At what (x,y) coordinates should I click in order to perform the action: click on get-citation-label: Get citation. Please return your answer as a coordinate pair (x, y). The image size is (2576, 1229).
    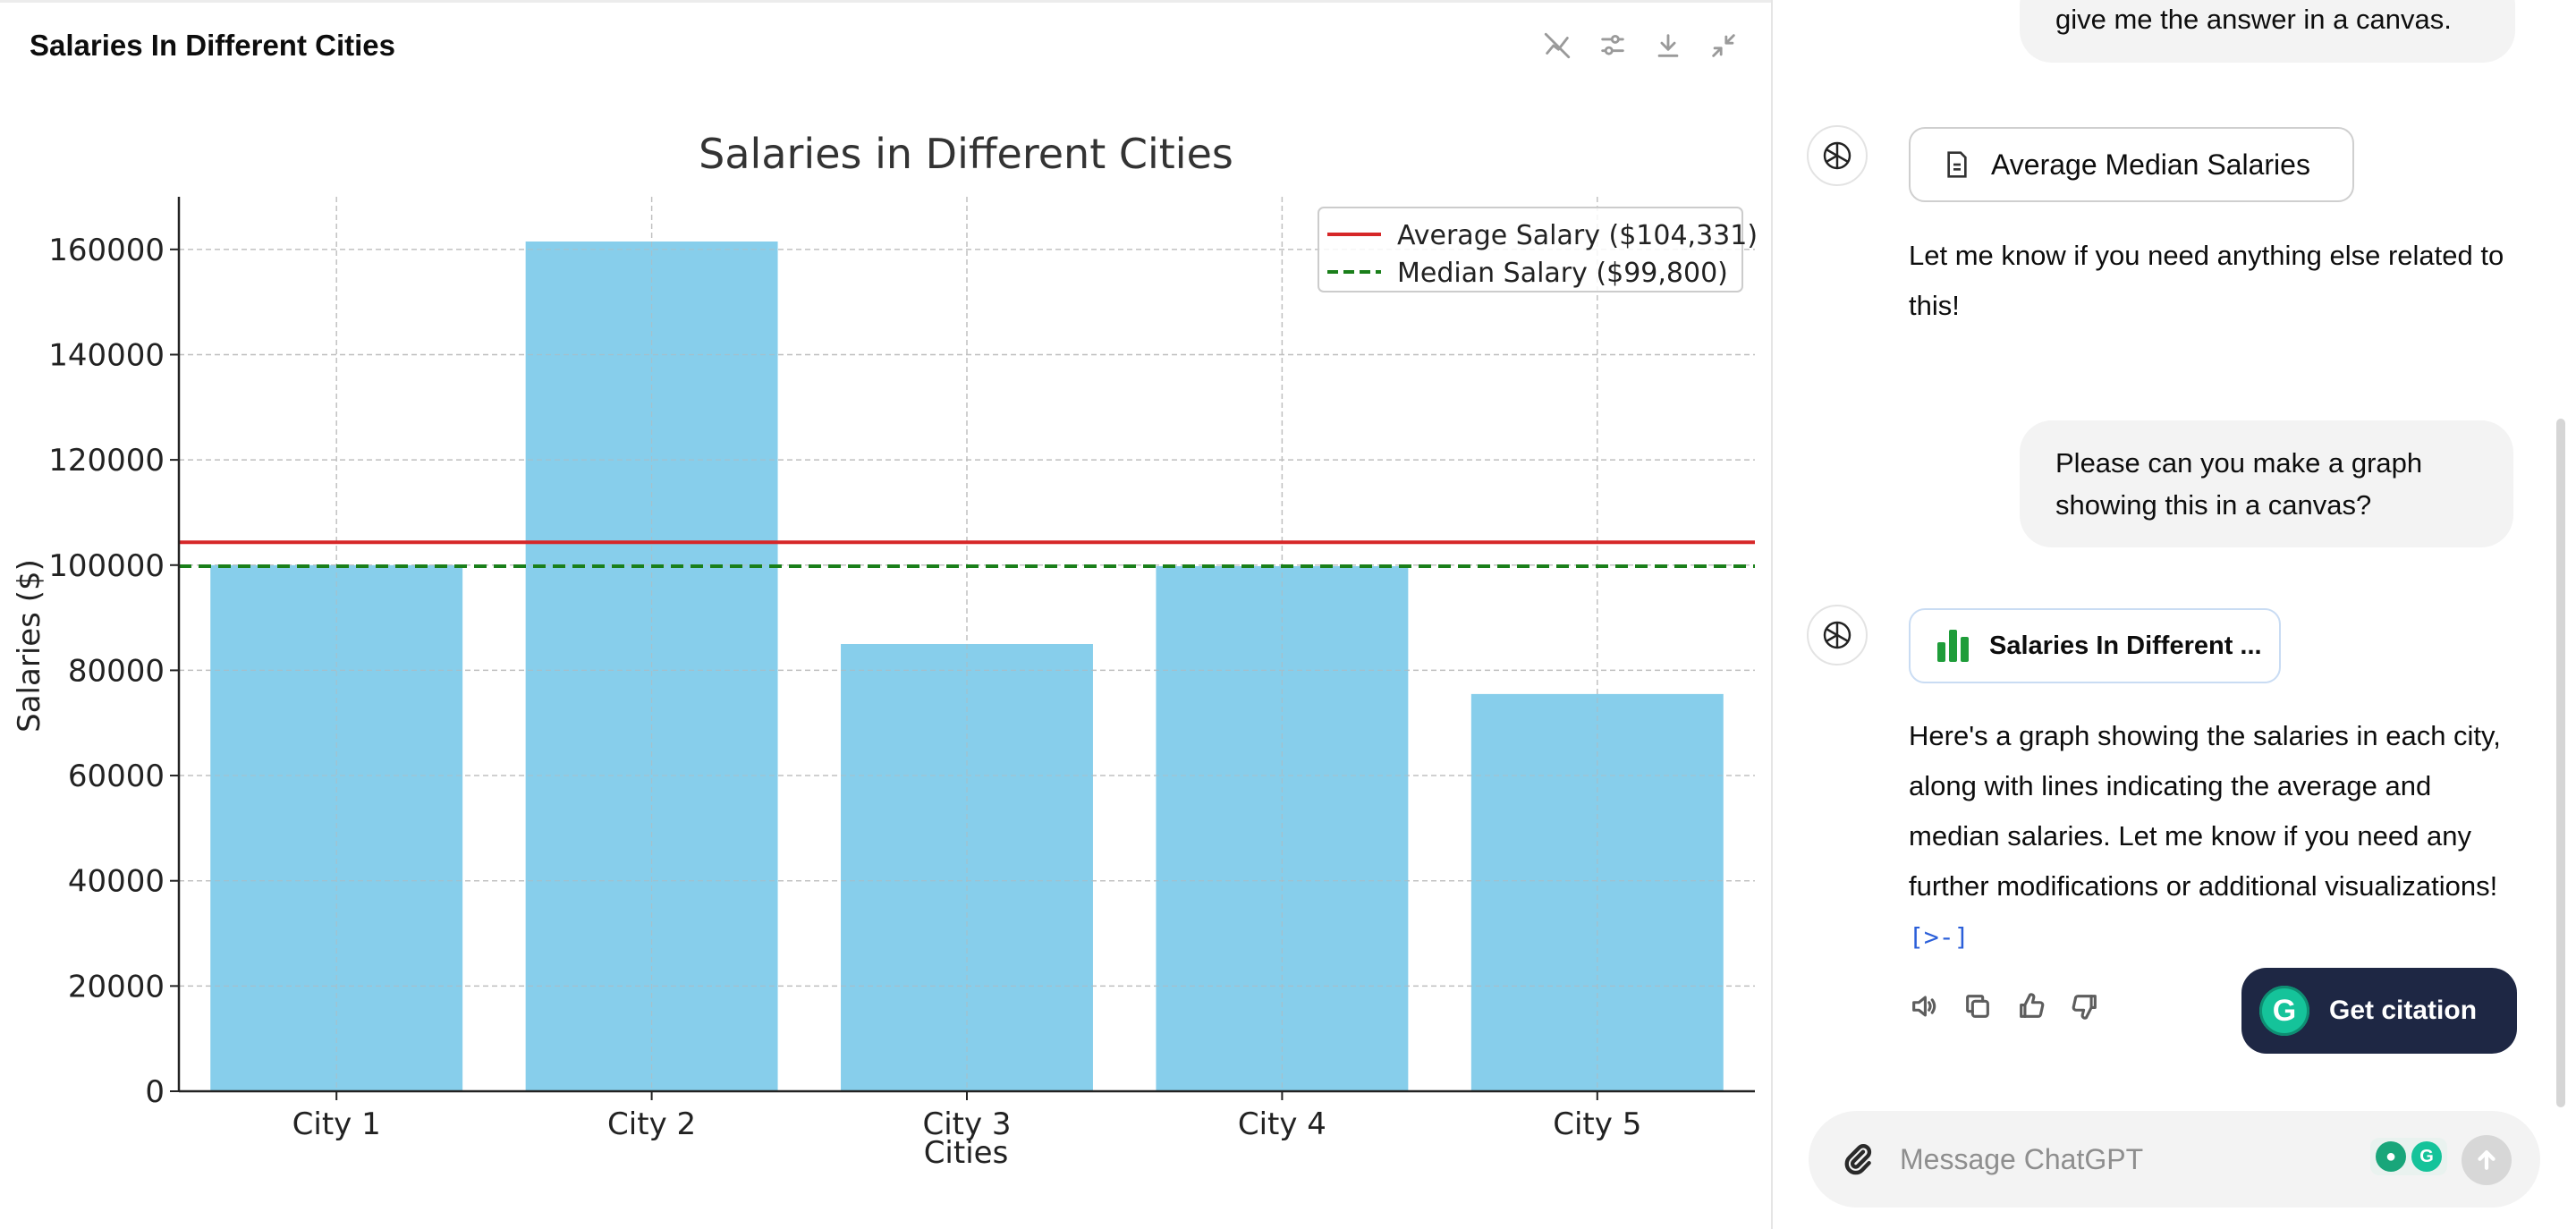
    Looking at the image, I should click on (2403, 1010).